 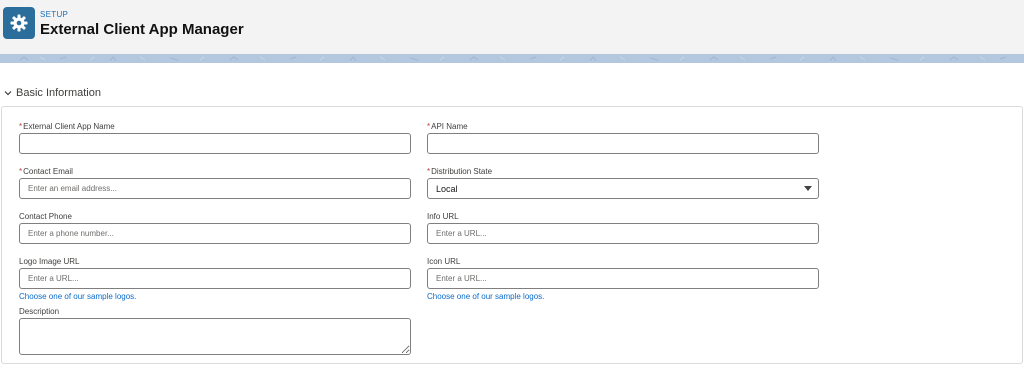 I want to click on logo-image-url-input, so click(x=215, y=278).